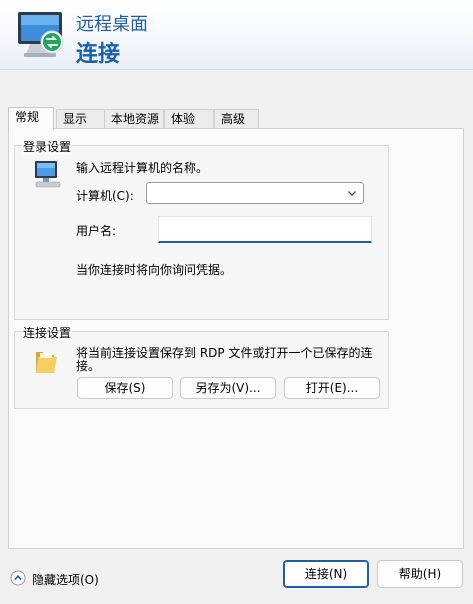  I want to click on computer-icon, so click(48, 174).